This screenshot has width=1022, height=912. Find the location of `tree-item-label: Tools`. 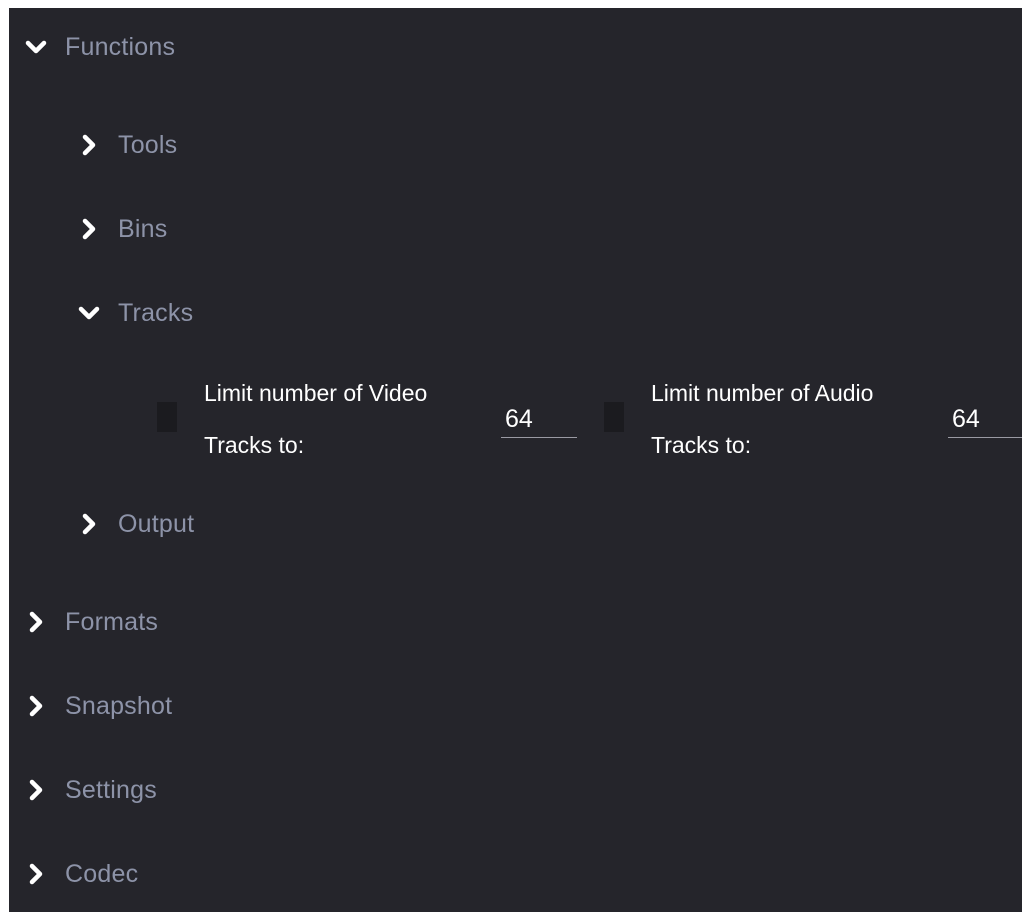

tree-item-label: Tools is located at coordinates (148, 144).